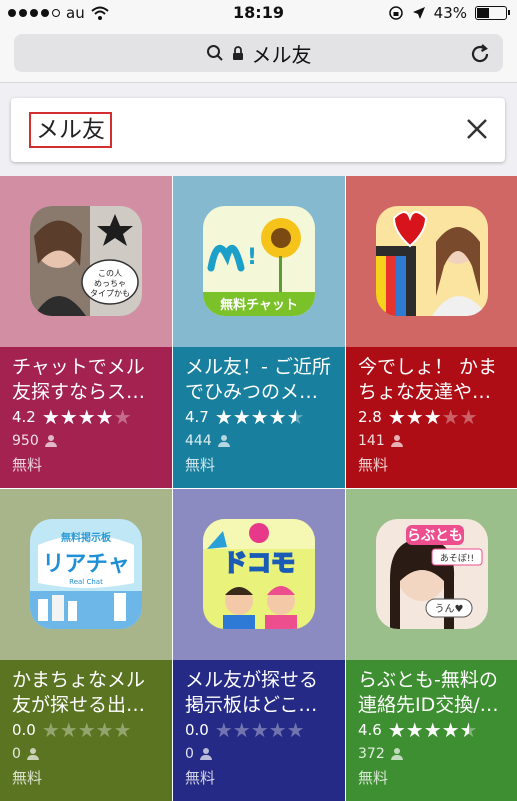 The height and width of the screenshot is (801, 517). I want to click on app-rating: 4.7, so click(197, 417).